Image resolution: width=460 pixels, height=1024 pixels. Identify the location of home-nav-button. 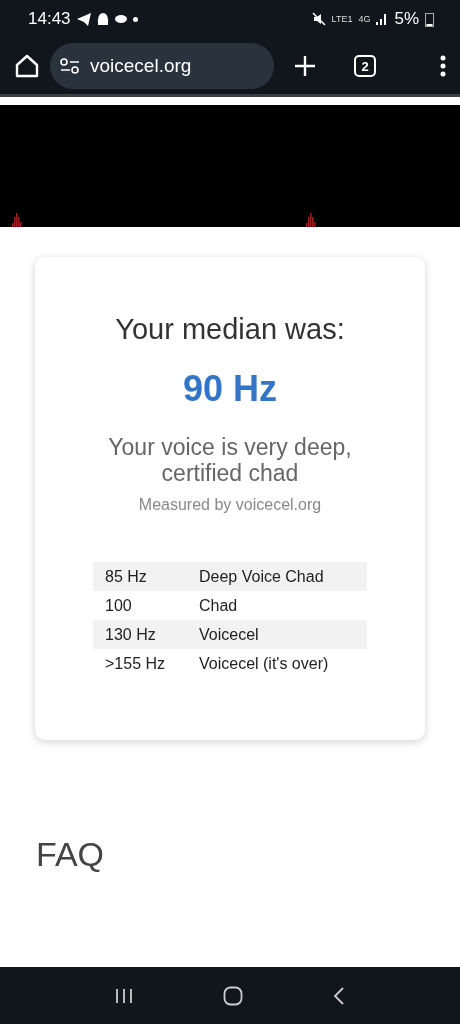
(233, 995).